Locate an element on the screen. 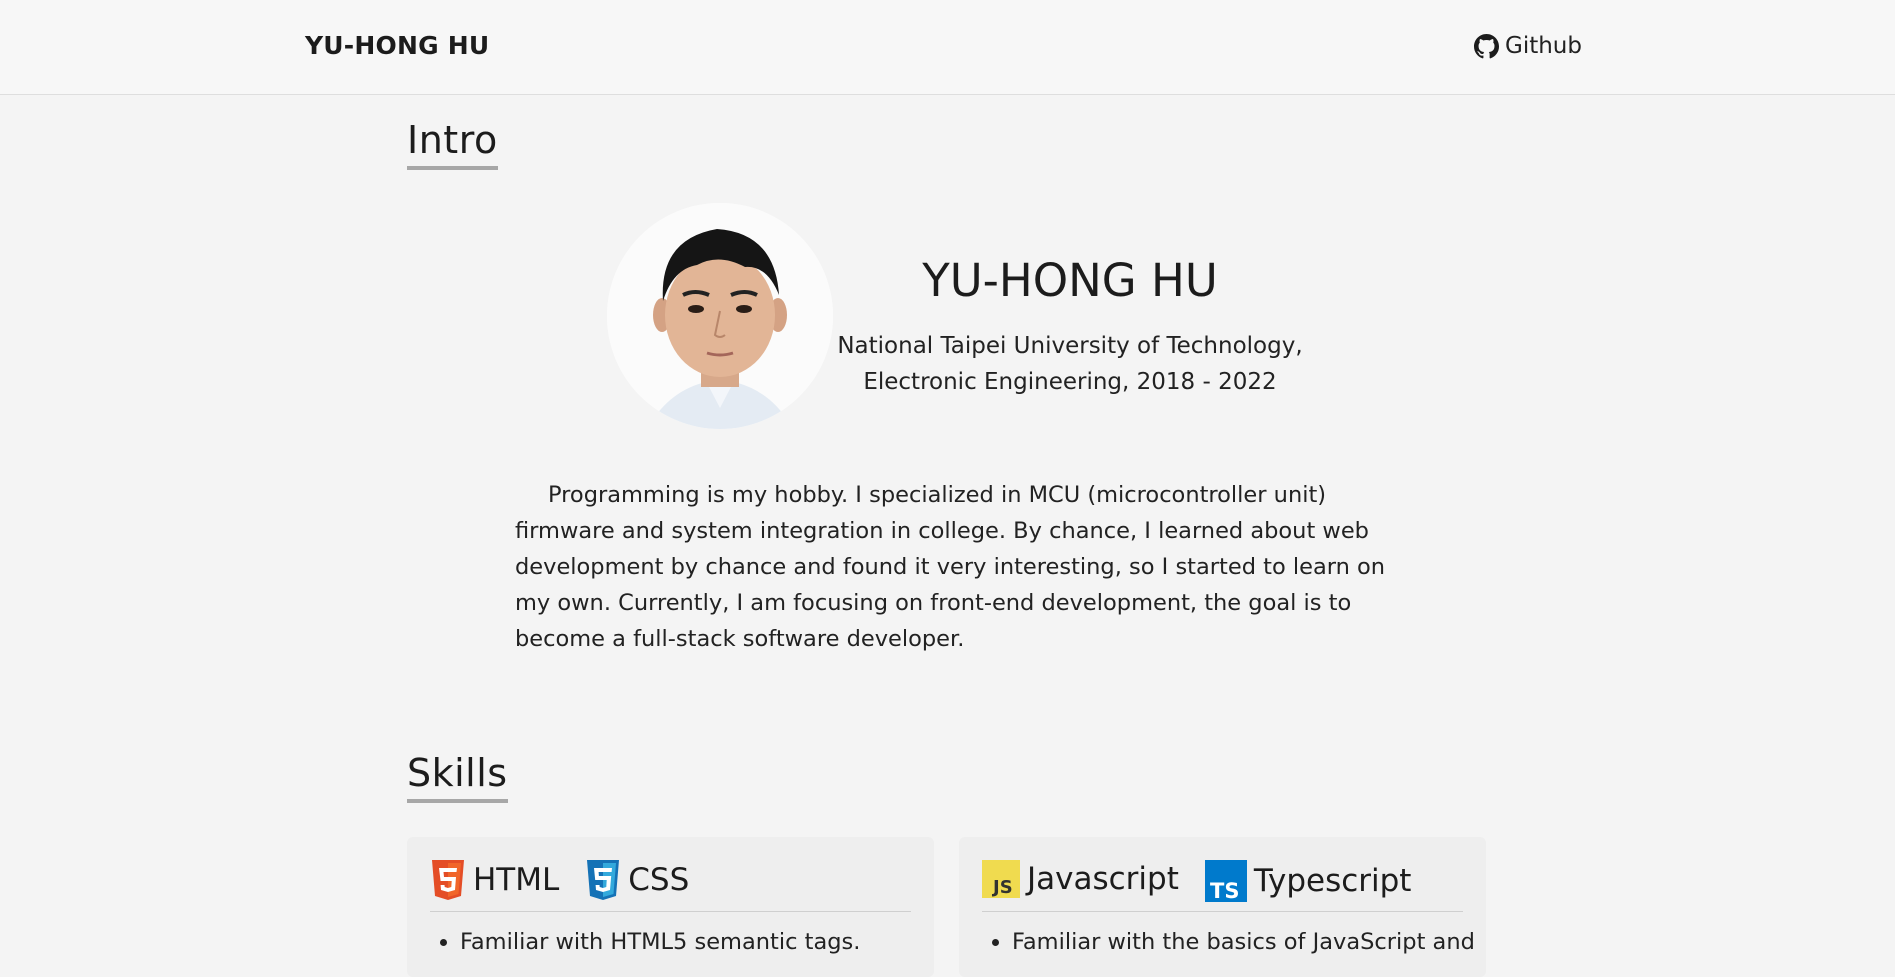 This screenshot has height=977, width=1895. github-link: Github is located at coordinates (1528, 46).